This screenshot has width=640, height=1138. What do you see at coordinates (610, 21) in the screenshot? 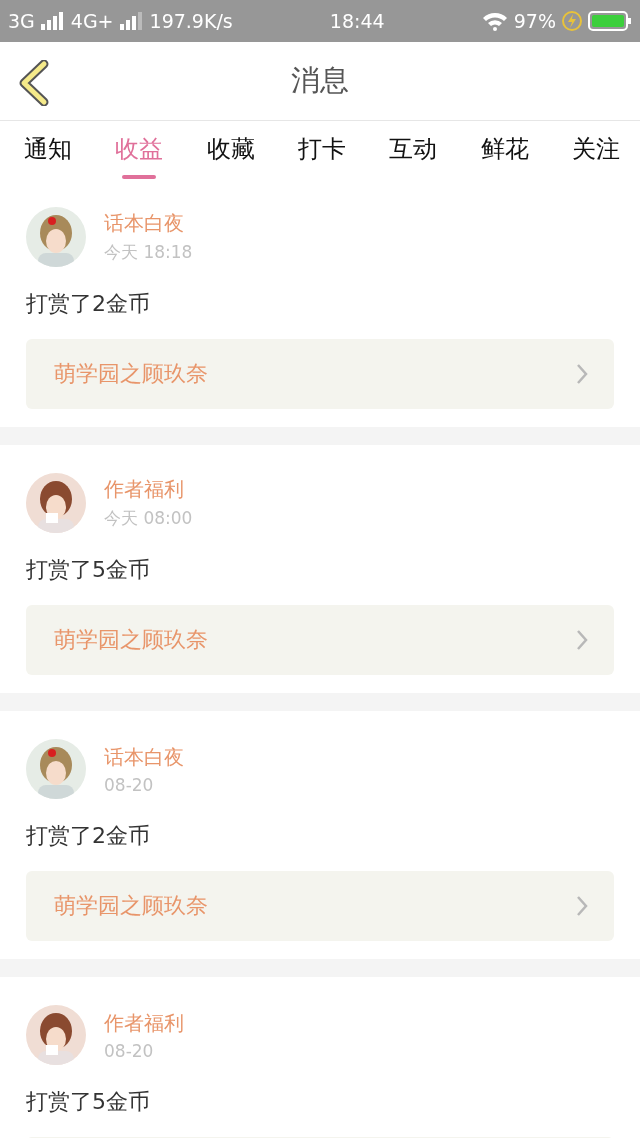
I see `battery-icon` at bounding box center [610, 21].